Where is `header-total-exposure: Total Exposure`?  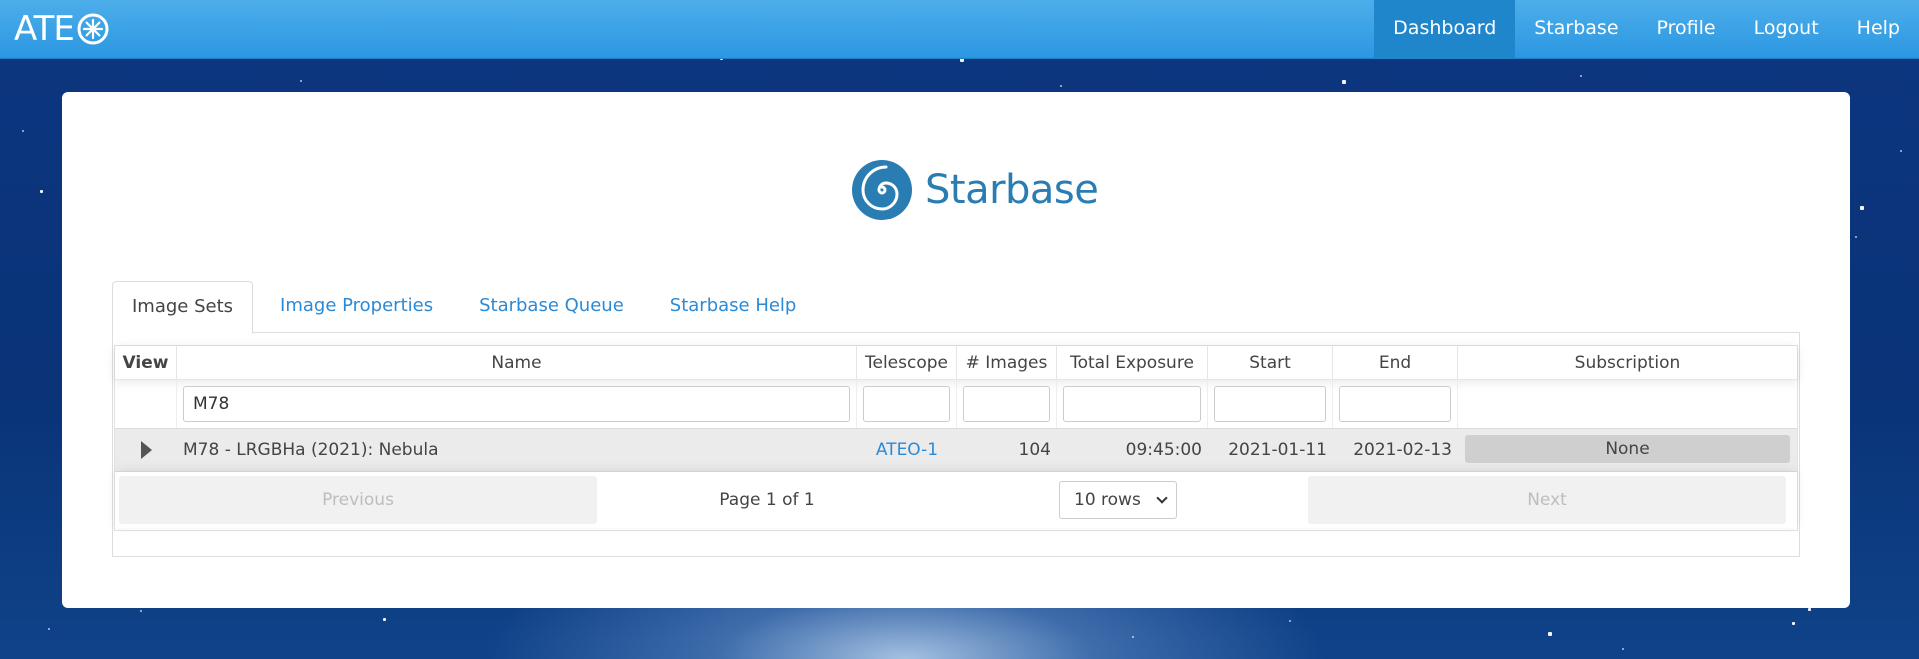
header-total-exposure: Total Exposure is located at coordinates (1132, 363).